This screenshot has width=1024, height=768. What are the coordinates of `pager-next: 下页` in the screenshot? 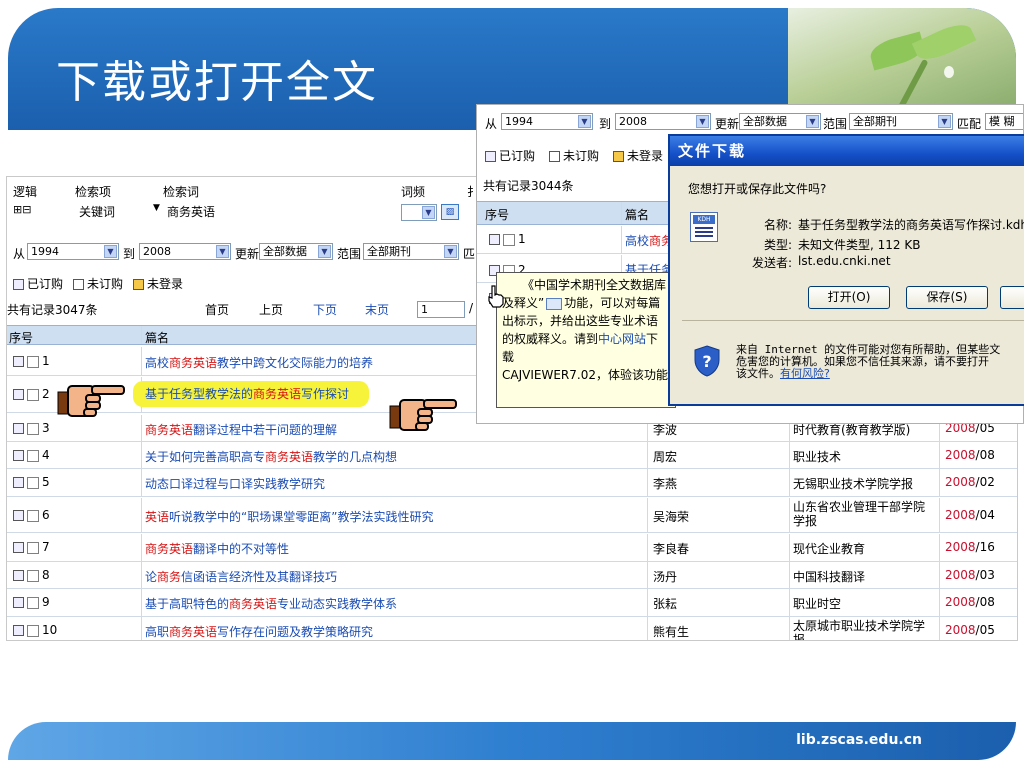 It's located at (325, 309).